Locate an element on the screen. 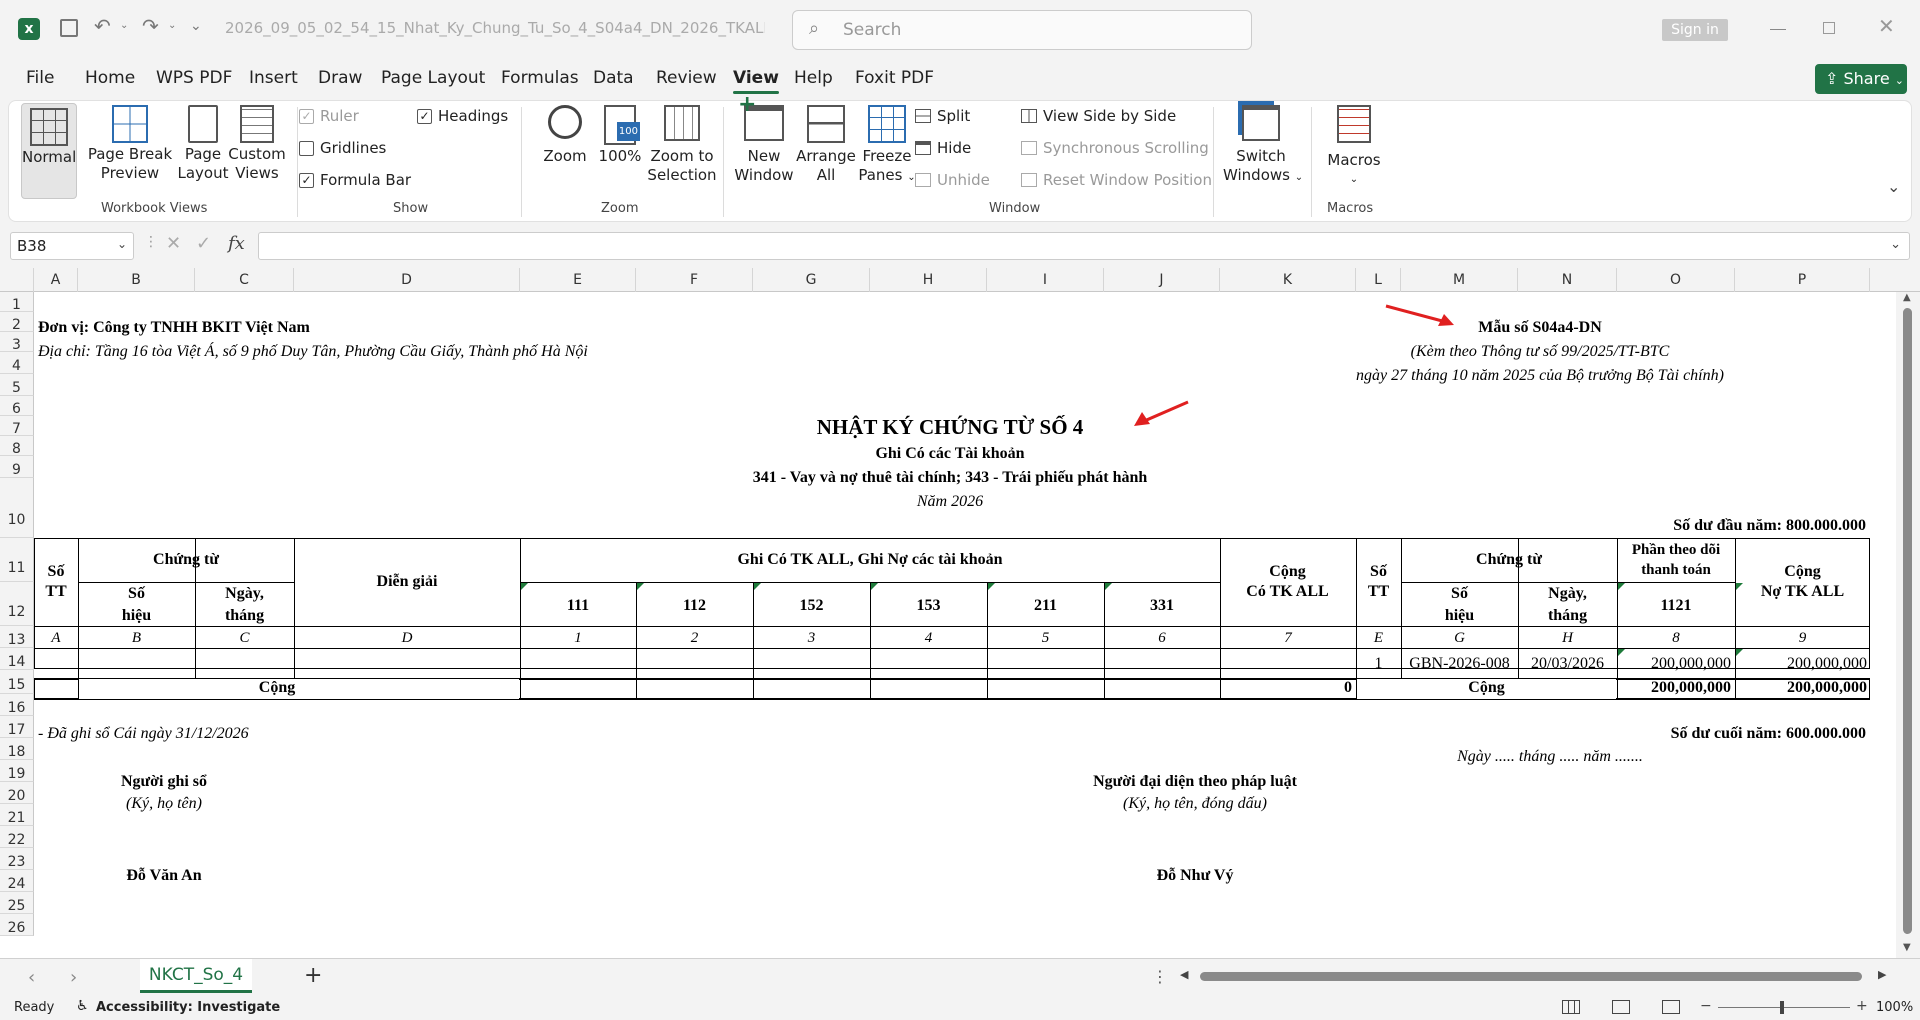  horizontal-scrollbar: ◀ ▶ is located at coordinates (1536, 976).